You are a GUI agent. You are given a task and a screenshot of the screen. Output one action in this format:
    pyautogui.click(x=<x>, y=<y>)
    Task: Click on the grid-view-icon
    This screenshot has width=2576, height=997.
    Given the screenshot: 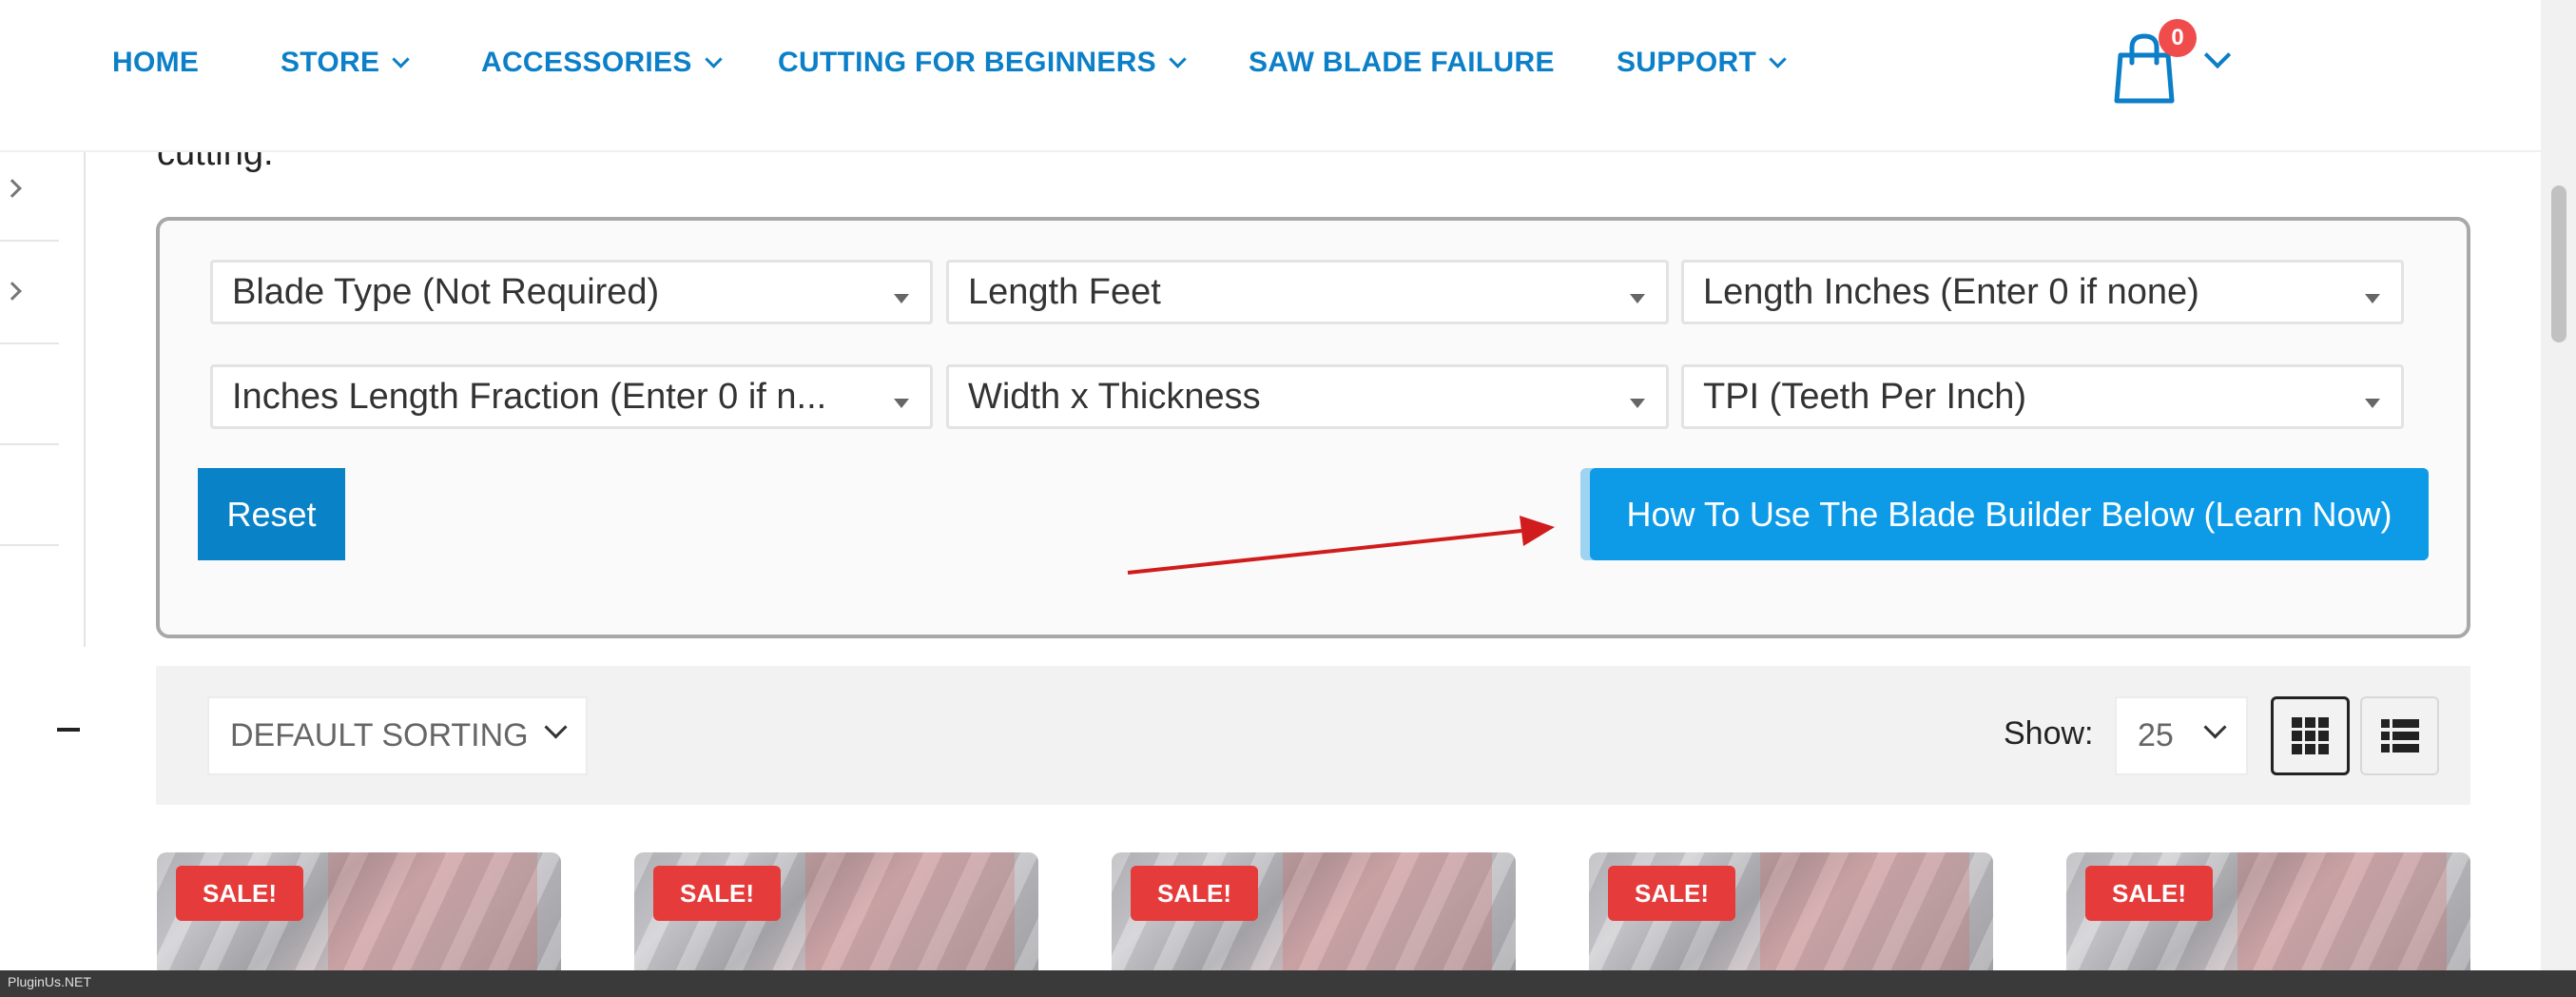 What is the action you would take?
    pyautogui.click(x=2310, y=735)
    